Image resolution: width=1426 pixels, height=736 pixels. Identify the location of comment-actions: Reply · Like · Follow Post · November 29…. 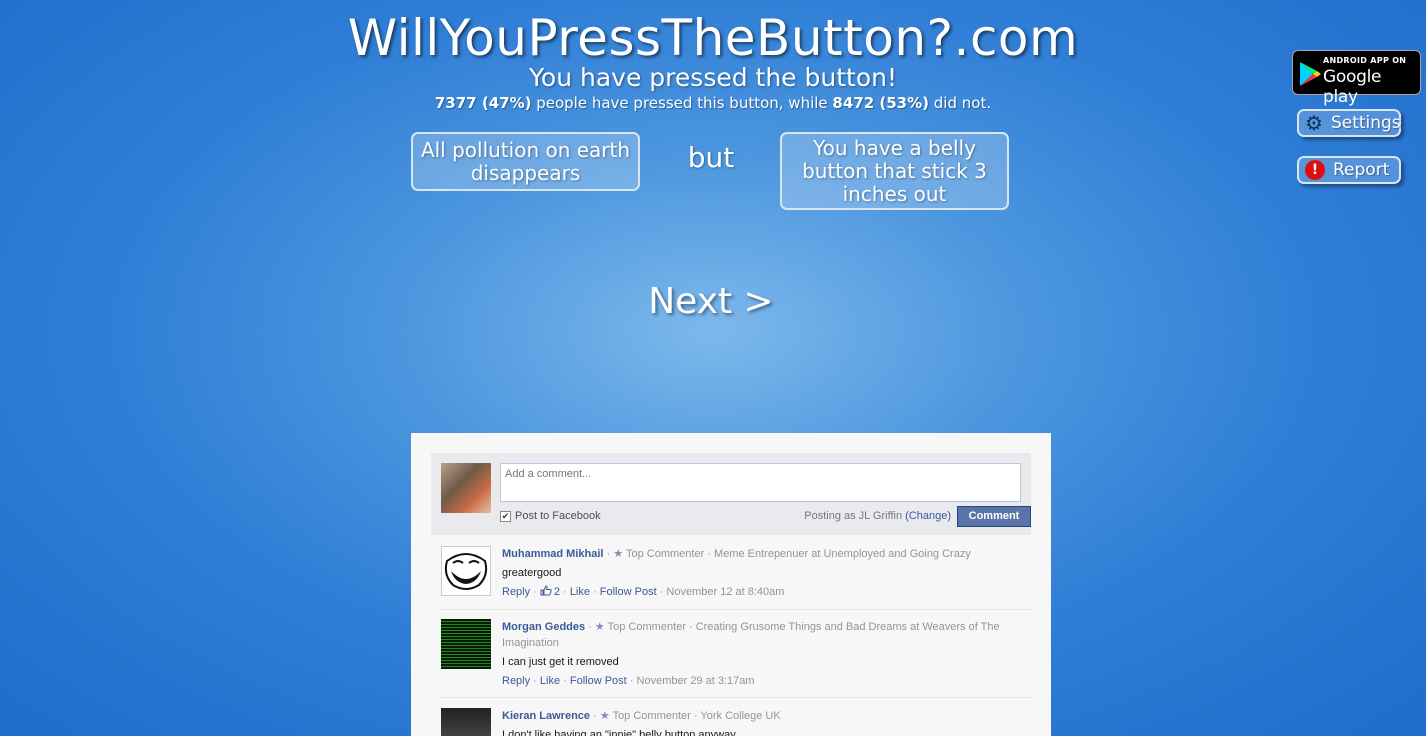
(628, 681).